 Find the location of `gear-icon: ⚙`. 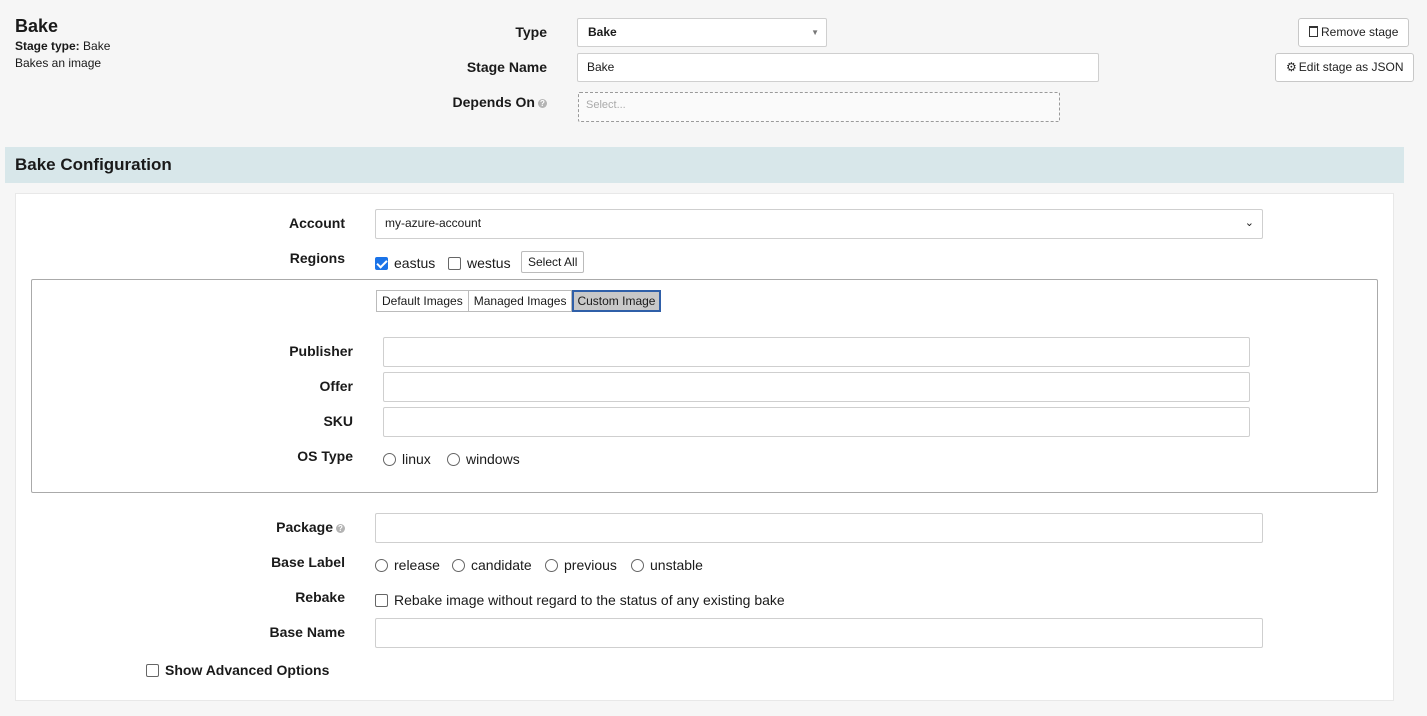

gear-icon: ⚙ is located at coordinates (1291, 67).